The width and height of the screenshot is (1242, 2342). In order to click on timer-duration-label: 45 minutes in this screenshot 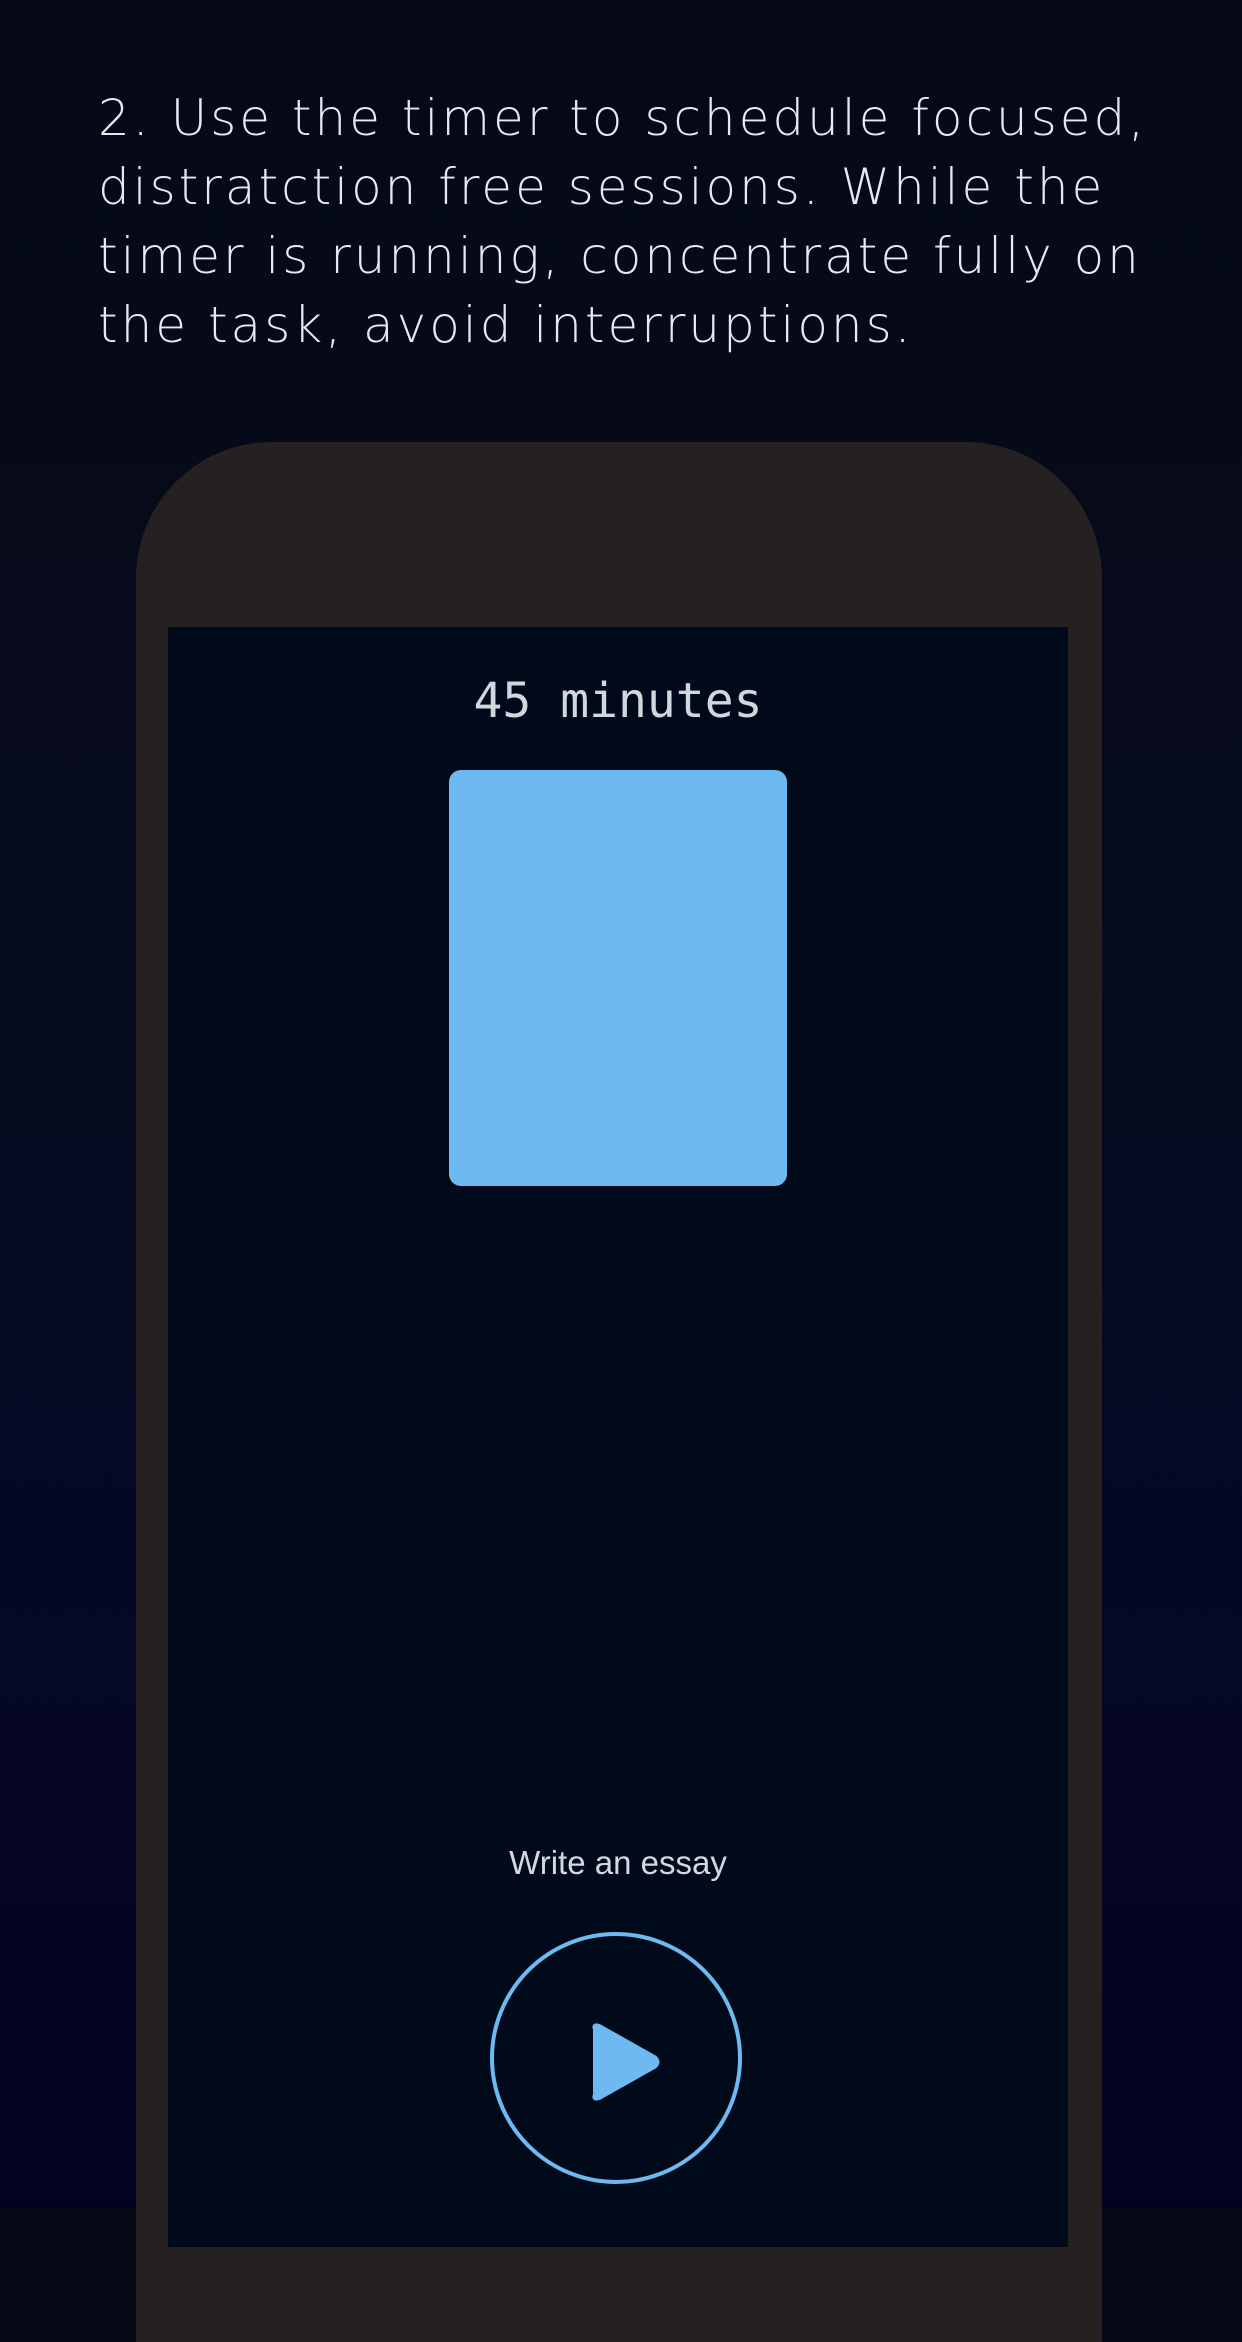, I will do `click(618, 701)`.